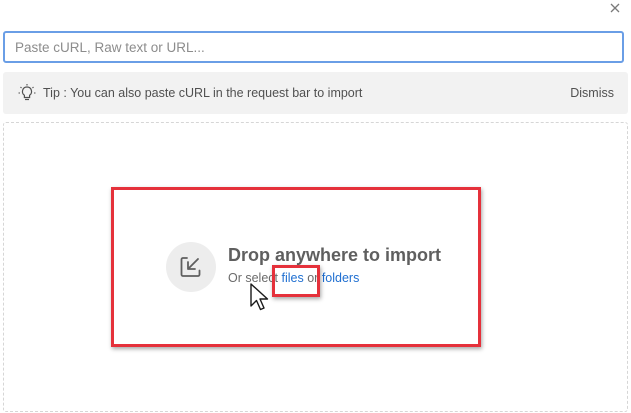 Image resolution: width=631 pixels, height=413 pixels. What do you see at coordinates (27, 93) in the screenshot?
I see `lightbulb-icon` at bounding box center [27, 93].